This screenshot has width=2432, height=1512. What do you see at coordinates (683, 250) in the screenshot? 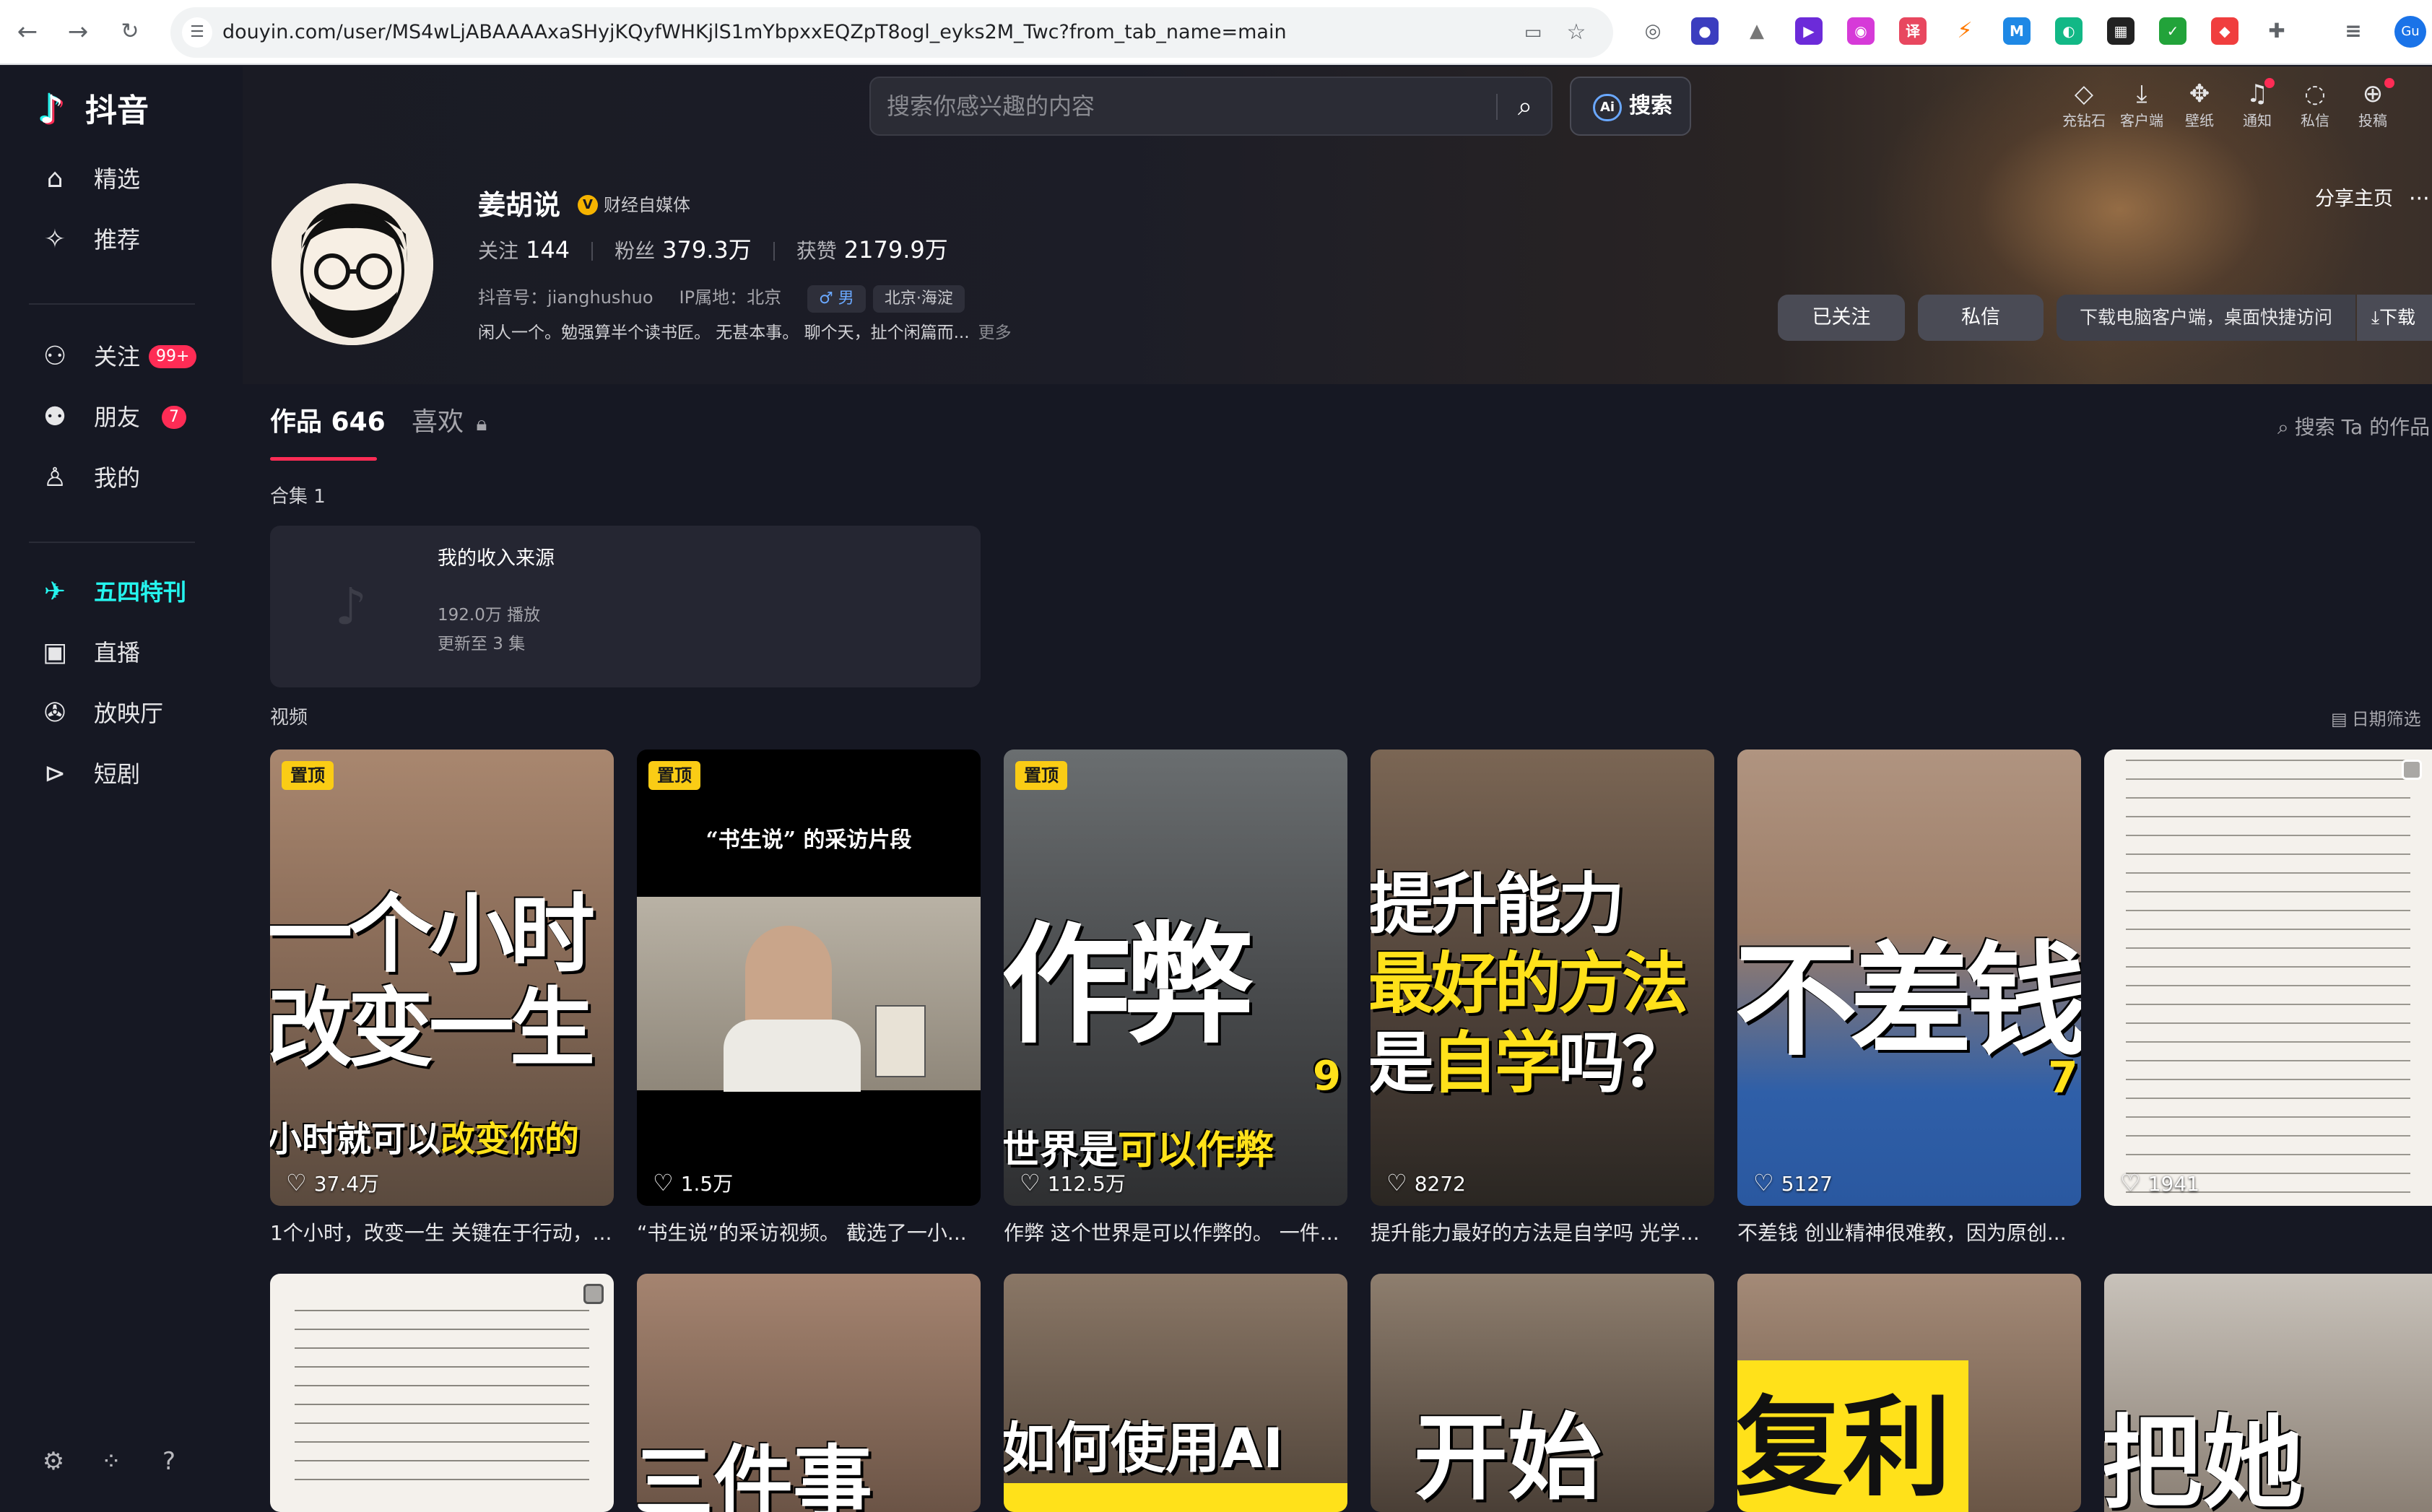
I see `stat-followers: 粉丝 379.3万` at bounding box center [683, 250].